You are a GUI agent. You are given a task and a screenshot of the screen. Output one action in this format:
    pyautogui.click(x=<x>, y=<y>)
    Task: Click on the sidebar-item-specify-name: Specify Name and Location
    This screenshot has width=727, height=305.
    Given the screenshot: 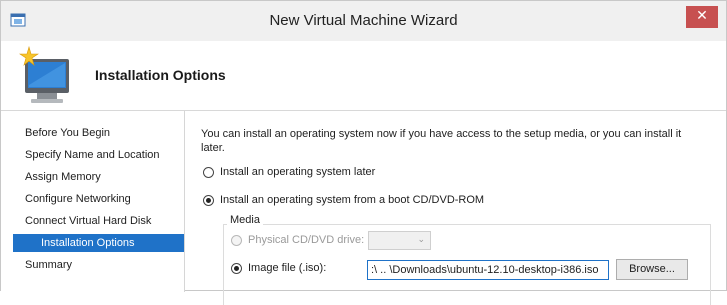 What is the action you would take?
    pyautogui.click(x=92, y=155)
    